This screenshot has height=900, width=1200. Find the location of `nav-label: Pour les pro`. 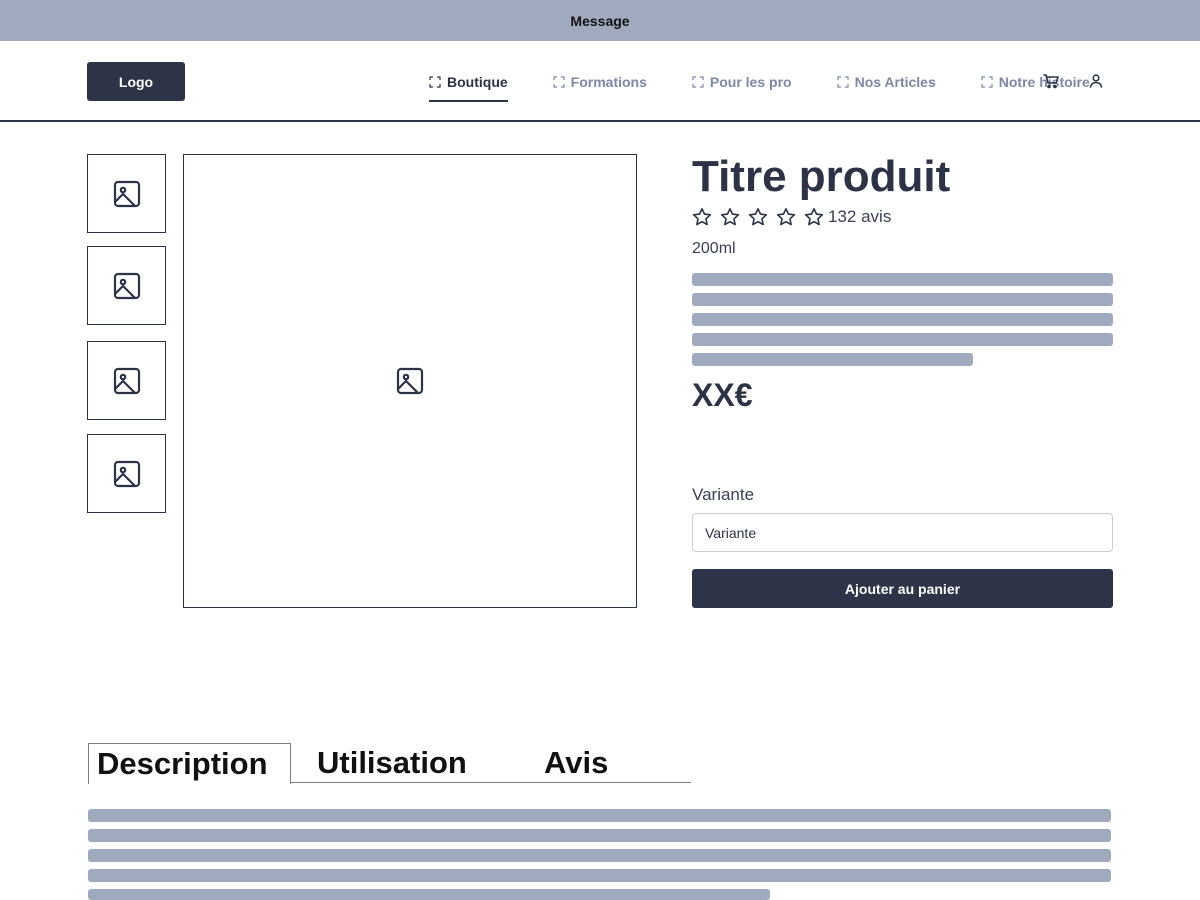

nav-label: Pour les pro is located at coordinates (750, 82).